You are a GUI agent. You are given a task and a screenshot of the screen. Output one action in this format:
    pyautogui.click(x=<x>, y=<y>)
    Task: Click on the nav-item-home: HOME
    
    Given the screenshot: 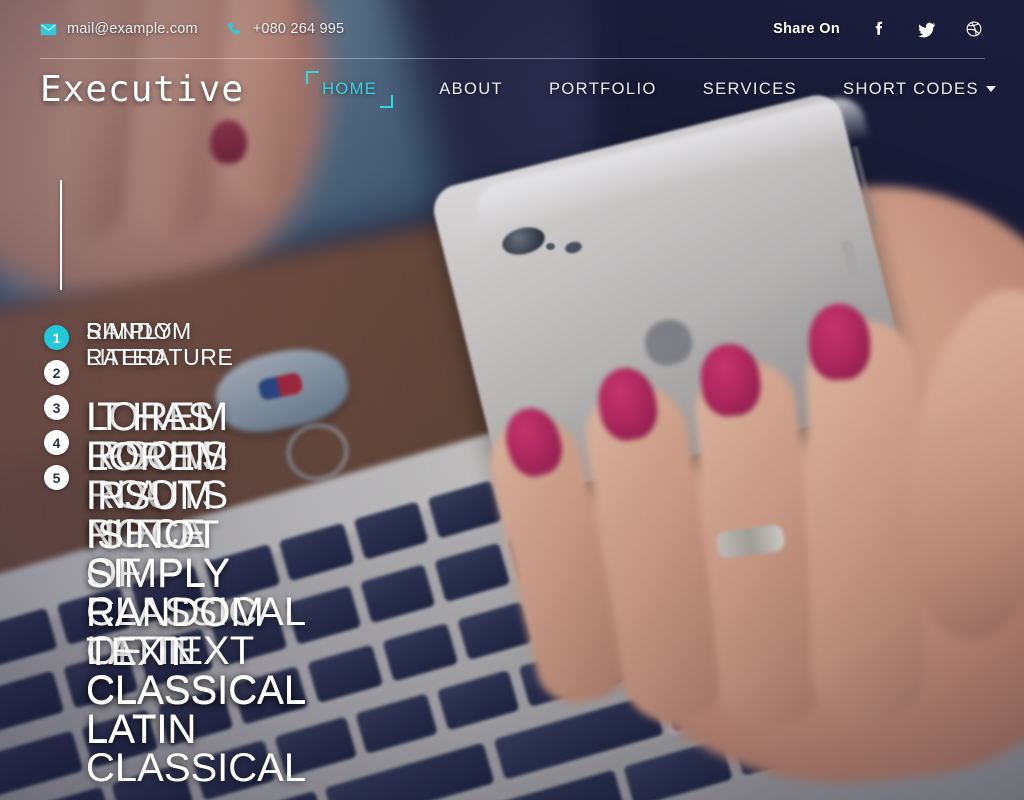 What is the action you would take?
    pyautogui.click(x=350, y=89)
    